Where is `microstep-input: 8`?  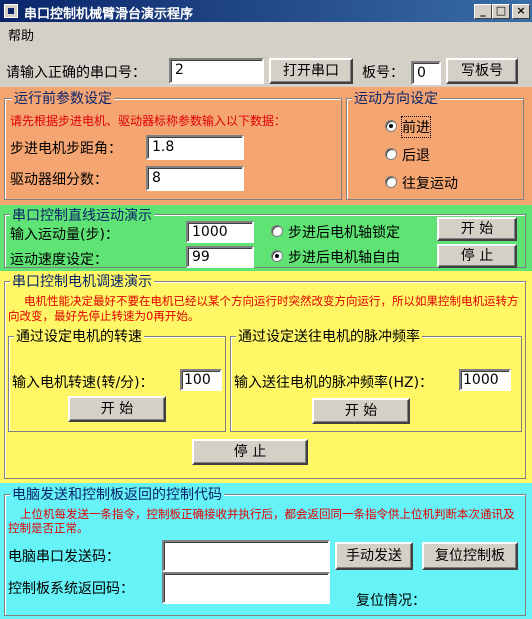
microstep-input: 8 is located at coordinates (195, 178).